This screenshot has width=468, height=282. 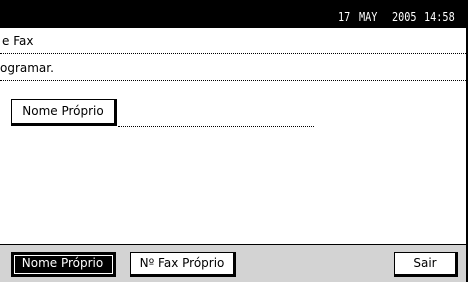 I want to click on instruction-text: ogramar., so click(x=27, y=68).